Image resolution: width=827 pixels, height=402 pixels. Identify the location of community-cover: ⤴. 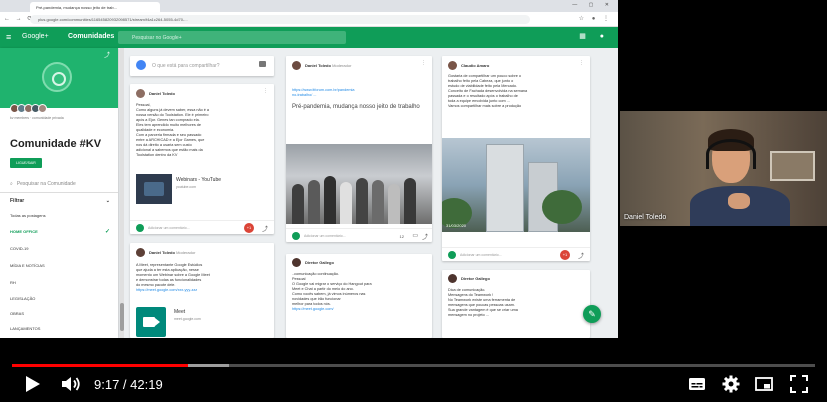
(59, 78).